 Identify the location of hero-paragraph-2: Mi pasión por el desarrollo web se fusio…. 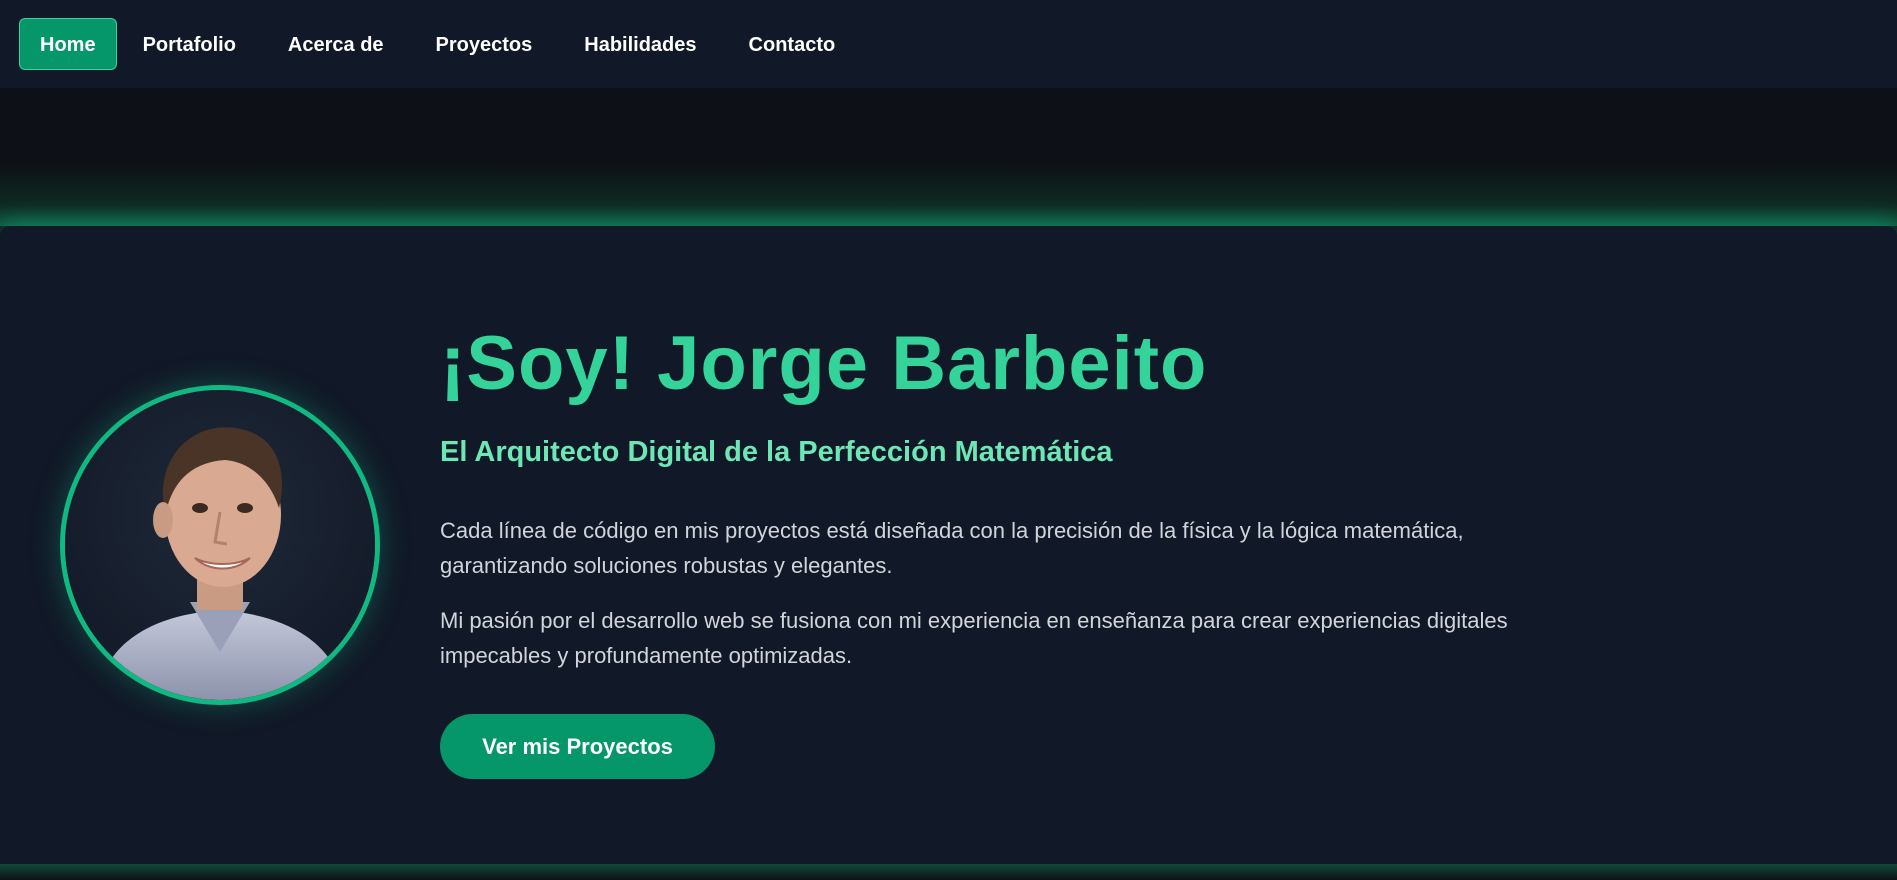
(974, 638).